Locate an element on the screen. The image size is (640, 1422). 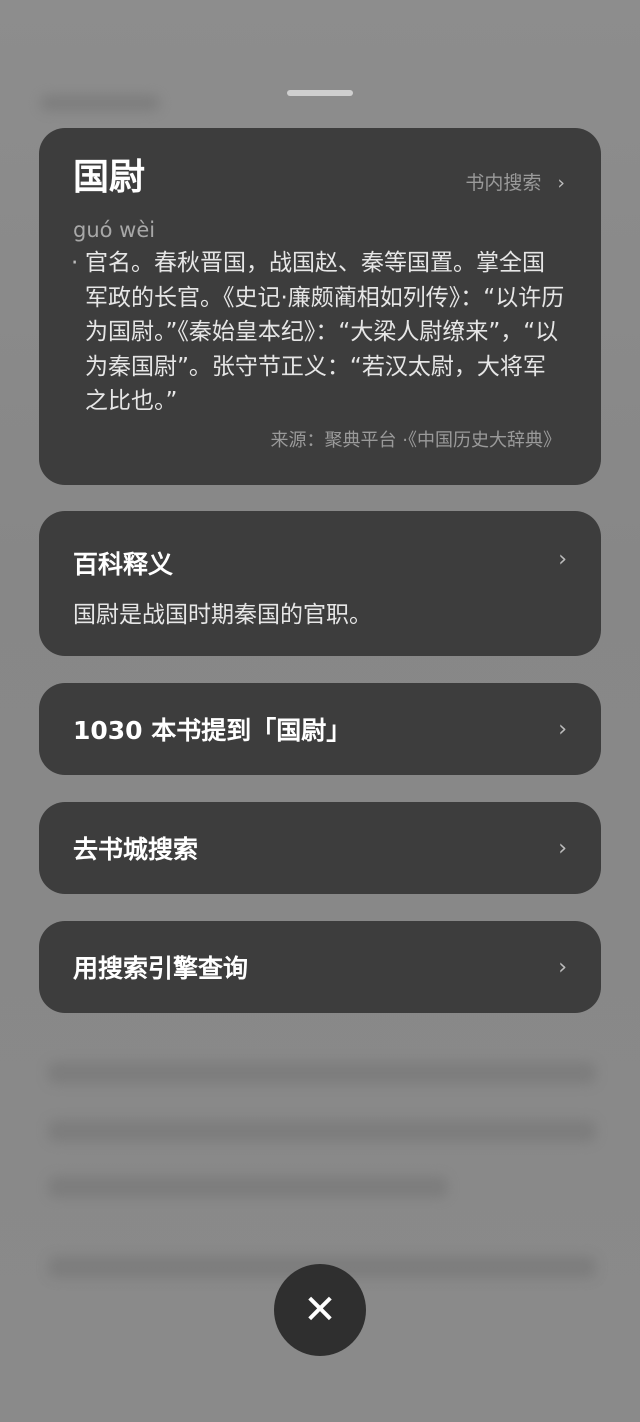
in-book-search-link: 书内搜索 › is located at coordinates (515, 181).